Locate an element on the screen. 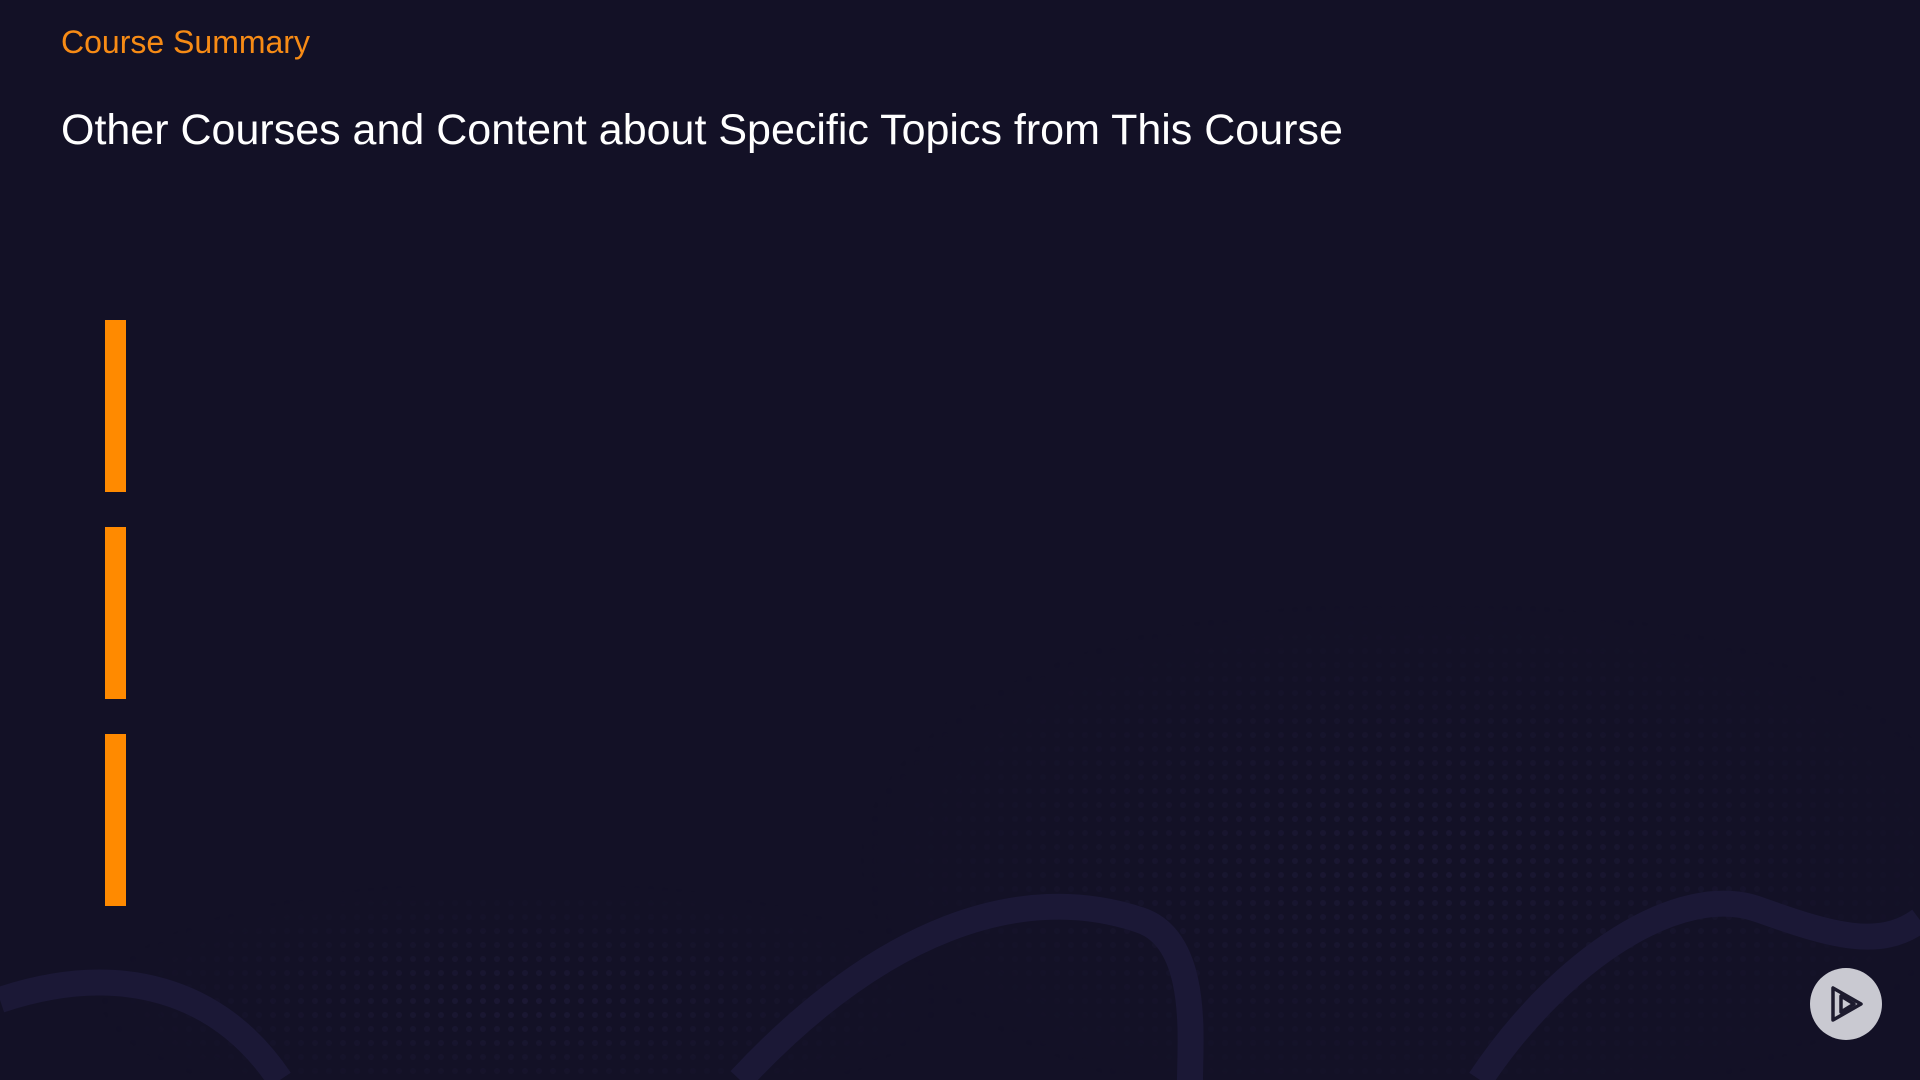 This screenshot has width=1920, height=1080. play-logo-icon is located at coordinates (1847, 1004).